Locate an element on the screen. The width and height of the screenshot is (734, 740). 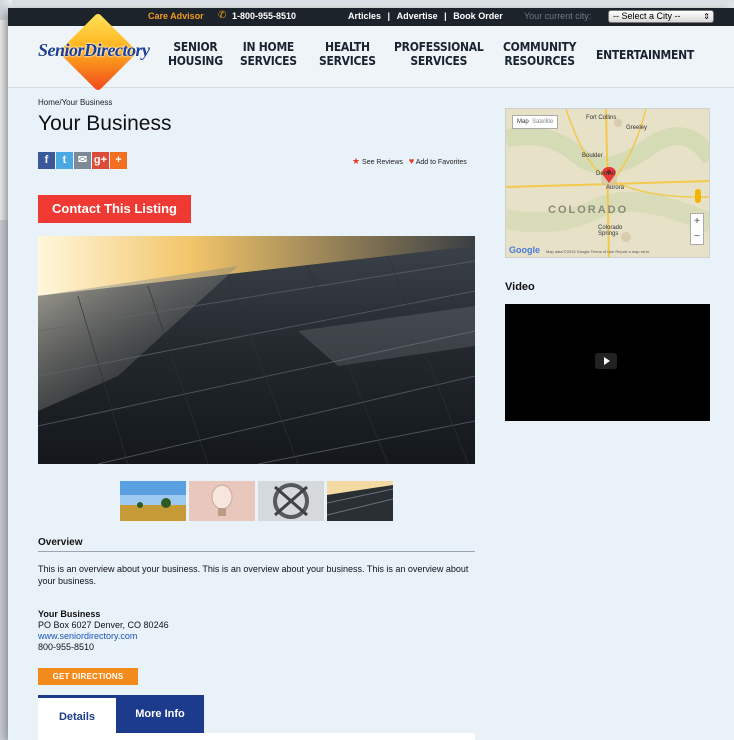
google-plus-share-icon: g+ is located at coordinates (100, 160).